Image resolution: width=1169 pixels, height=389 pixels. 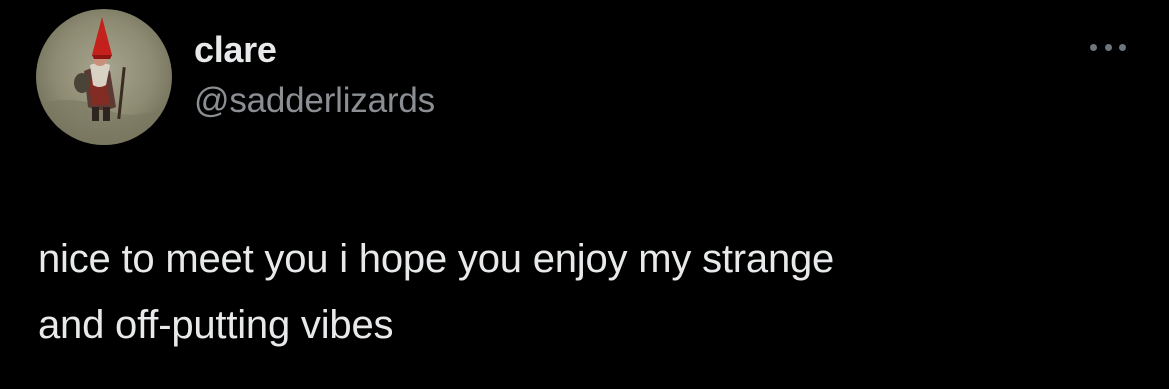 I want to click on more-options-icon, so click(x=1108, y=47).